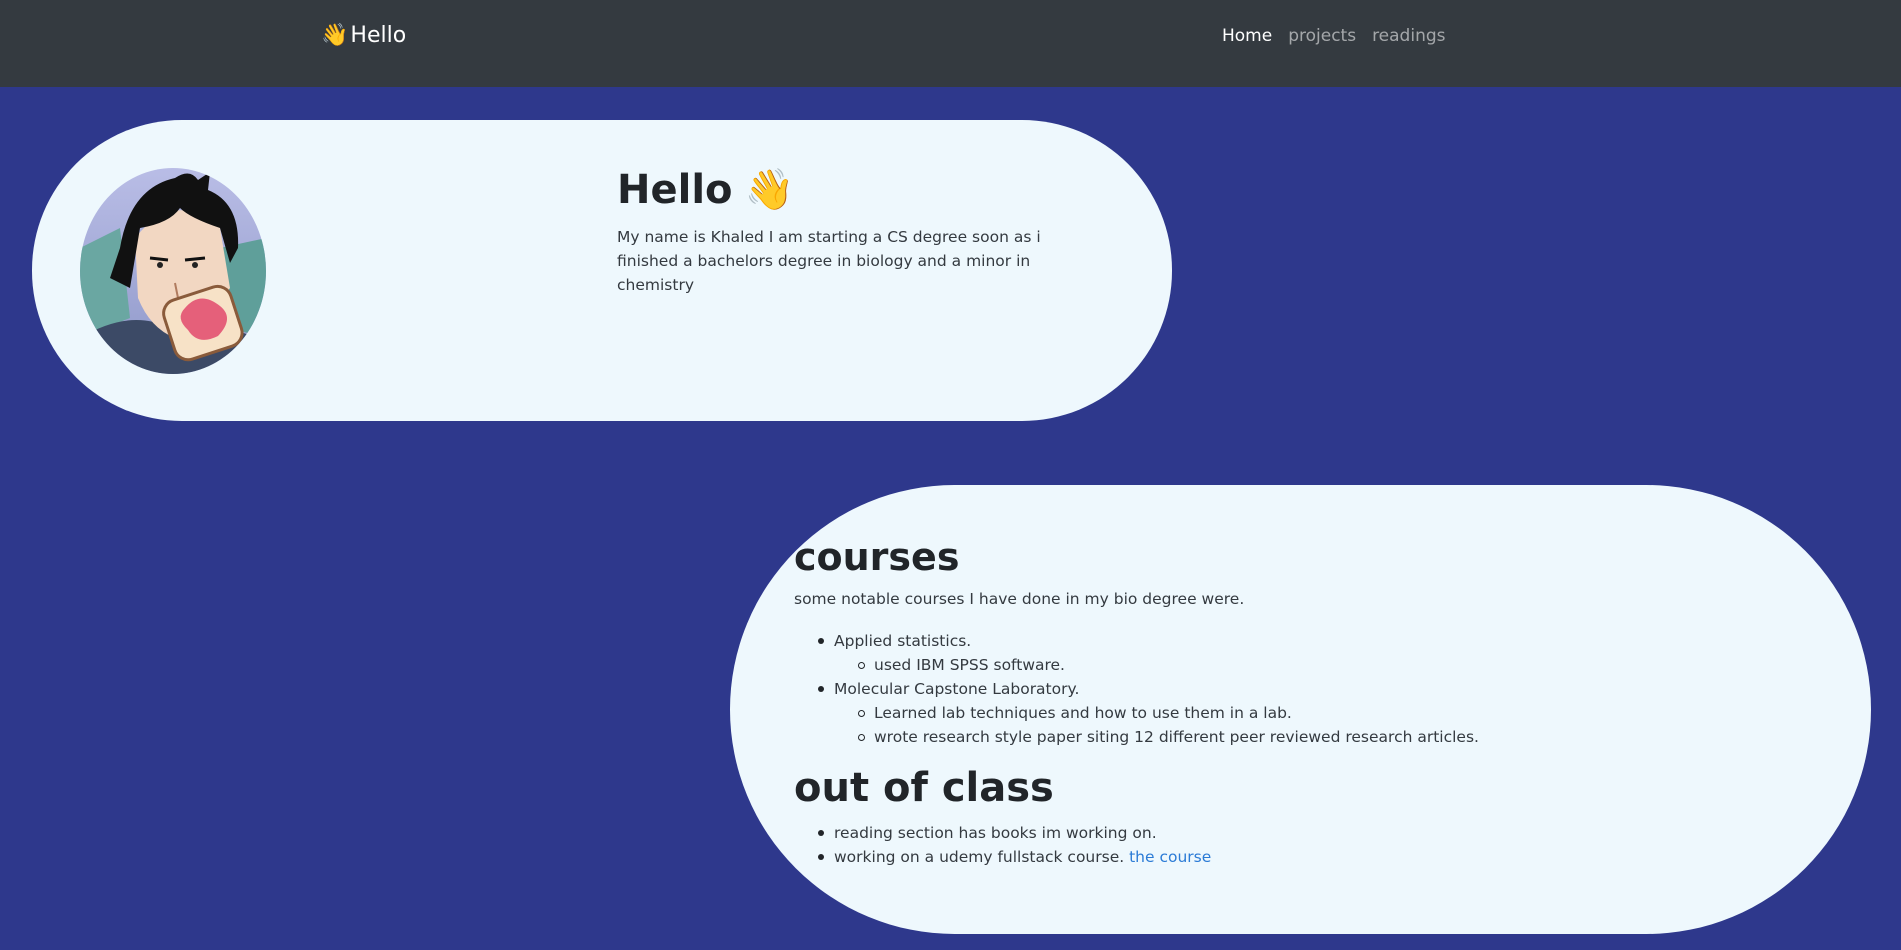 Image resolution: width=1901 pixels, height=950 pixels. Describe the element at coordinates (1148, 641) in the screenshot. I see `list-item: Applied statistics.` at that location.